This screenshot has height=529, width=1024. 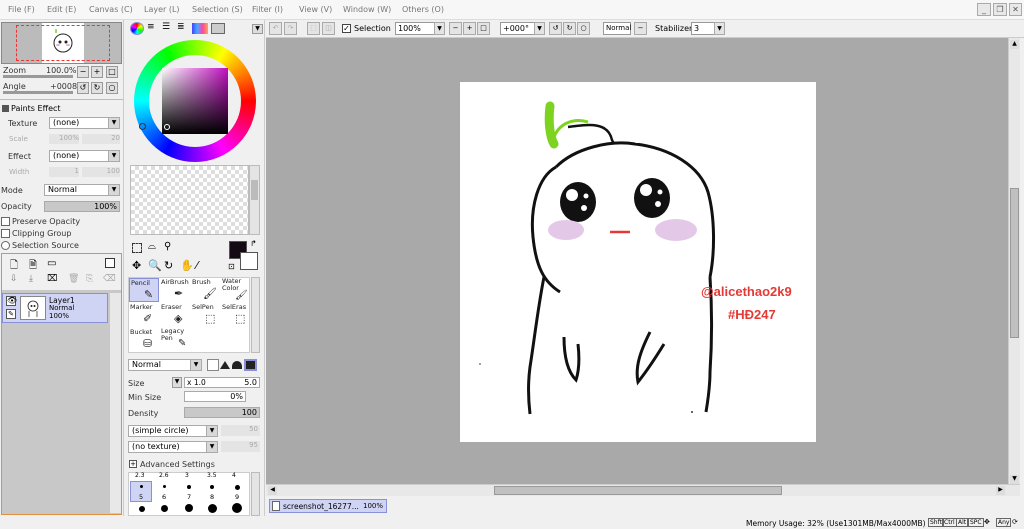 What do you see at coordinates (33, 266) in the screenshot?
I see `new-linework-layer-icon: 🗎` at bounding box center [33, 266].